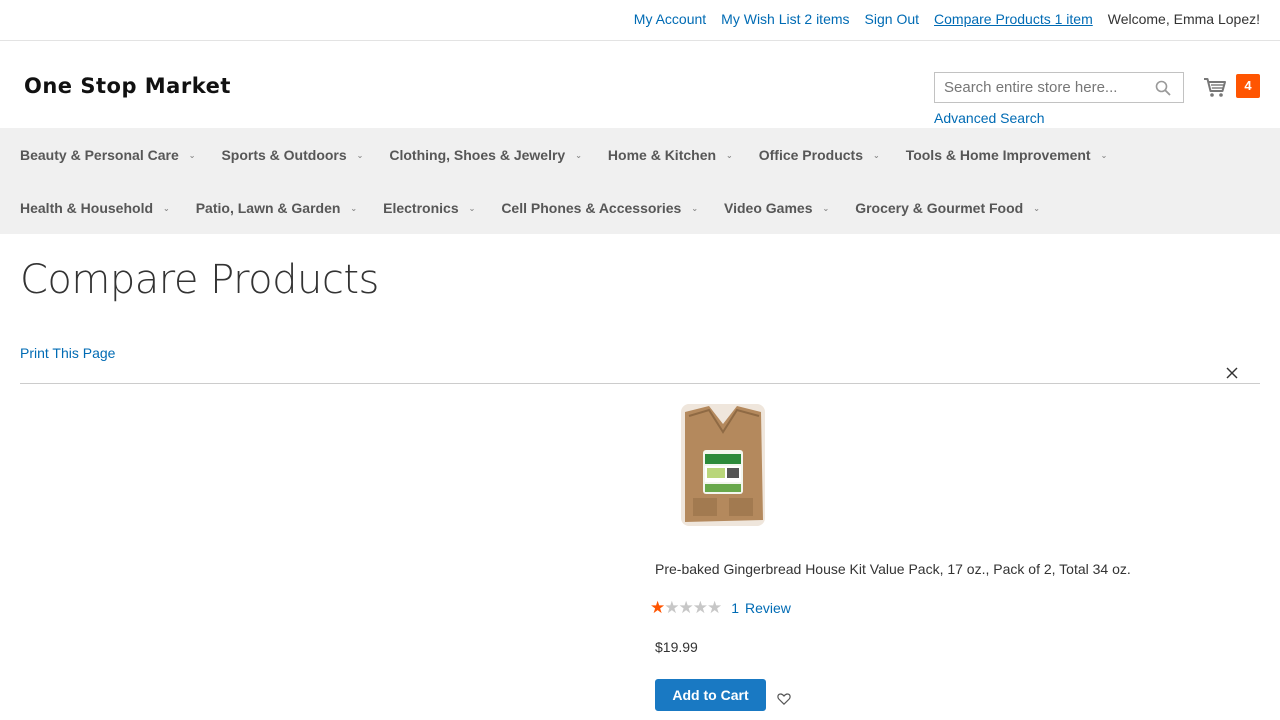 The image size is (1280, 720). Describe the element at coordinates (892, 19) in the screenshot. I see `sign-out-link: Sign Out` at that location.